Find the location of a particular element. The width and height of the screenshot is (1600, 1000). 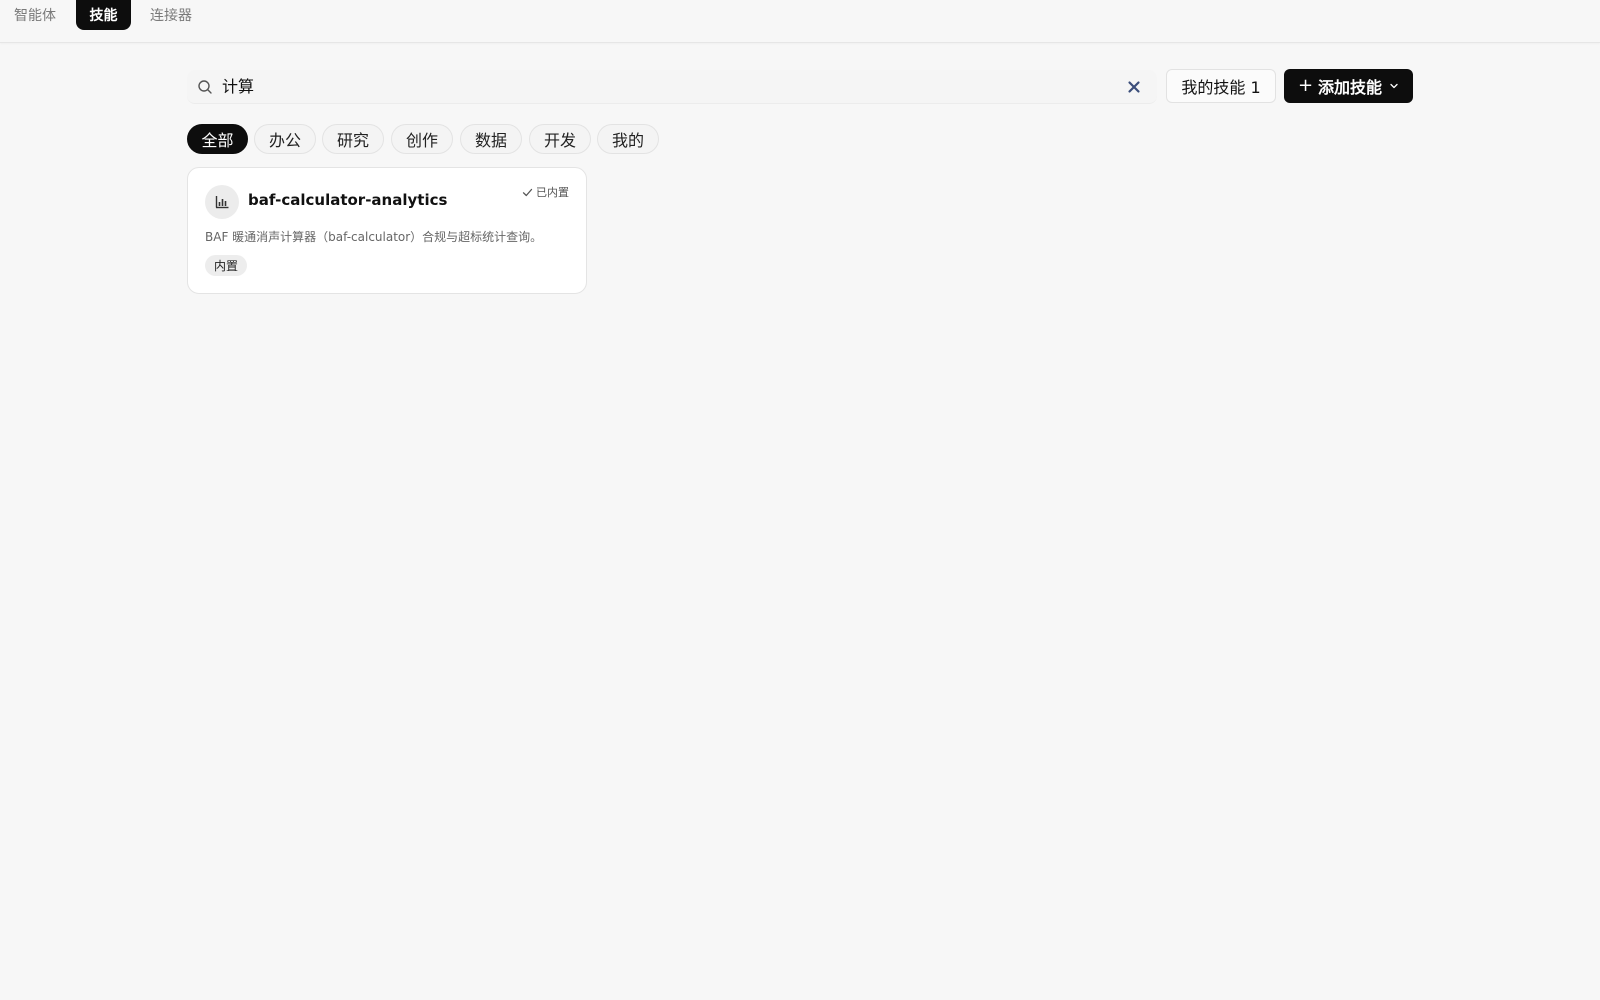

category-label: 开发 is located at coordinates (559, 140).